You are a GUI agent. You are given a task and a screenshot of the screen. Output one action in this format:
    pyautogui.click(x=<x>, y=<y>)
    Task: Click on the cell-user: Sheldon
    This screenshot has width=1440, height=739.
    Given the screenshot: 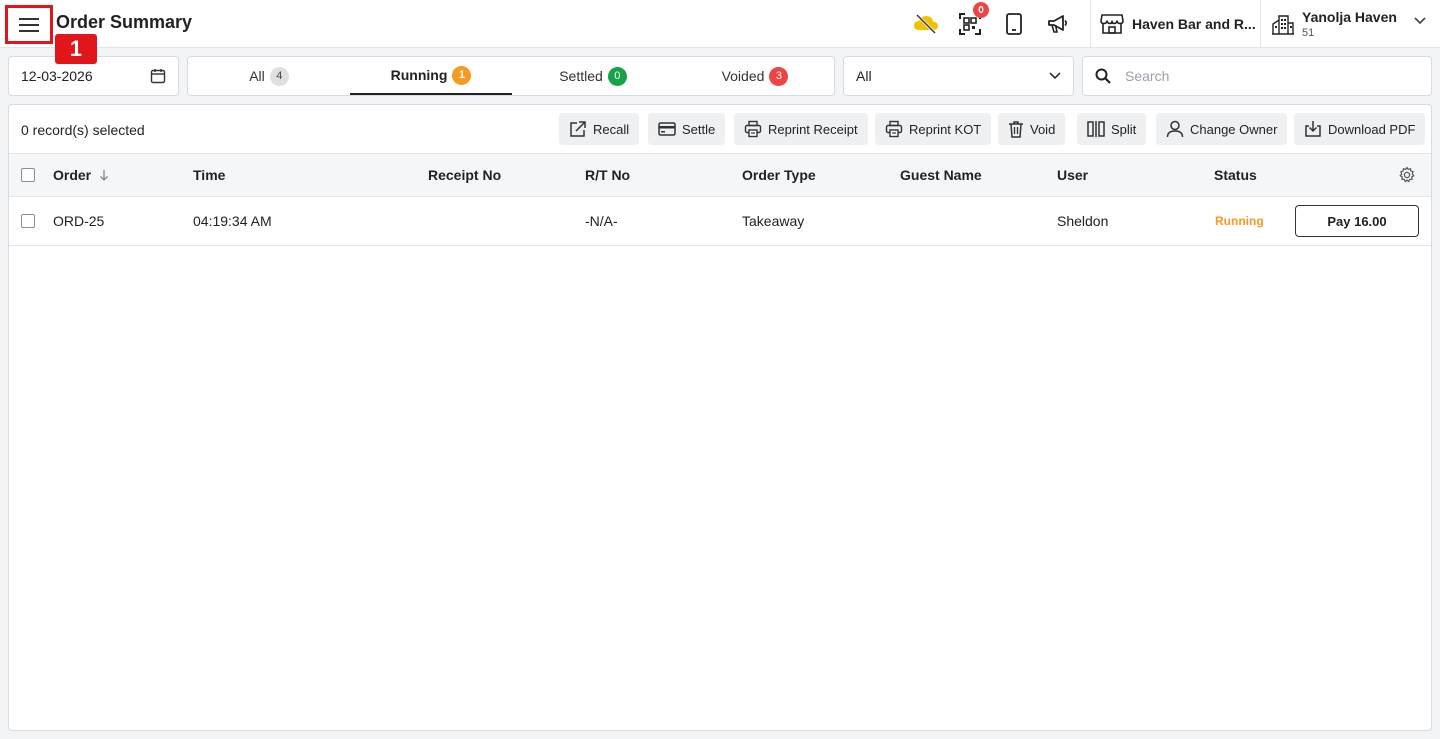 What is the action you would take?
    pyautogui.click(x=1083, y=221)
    